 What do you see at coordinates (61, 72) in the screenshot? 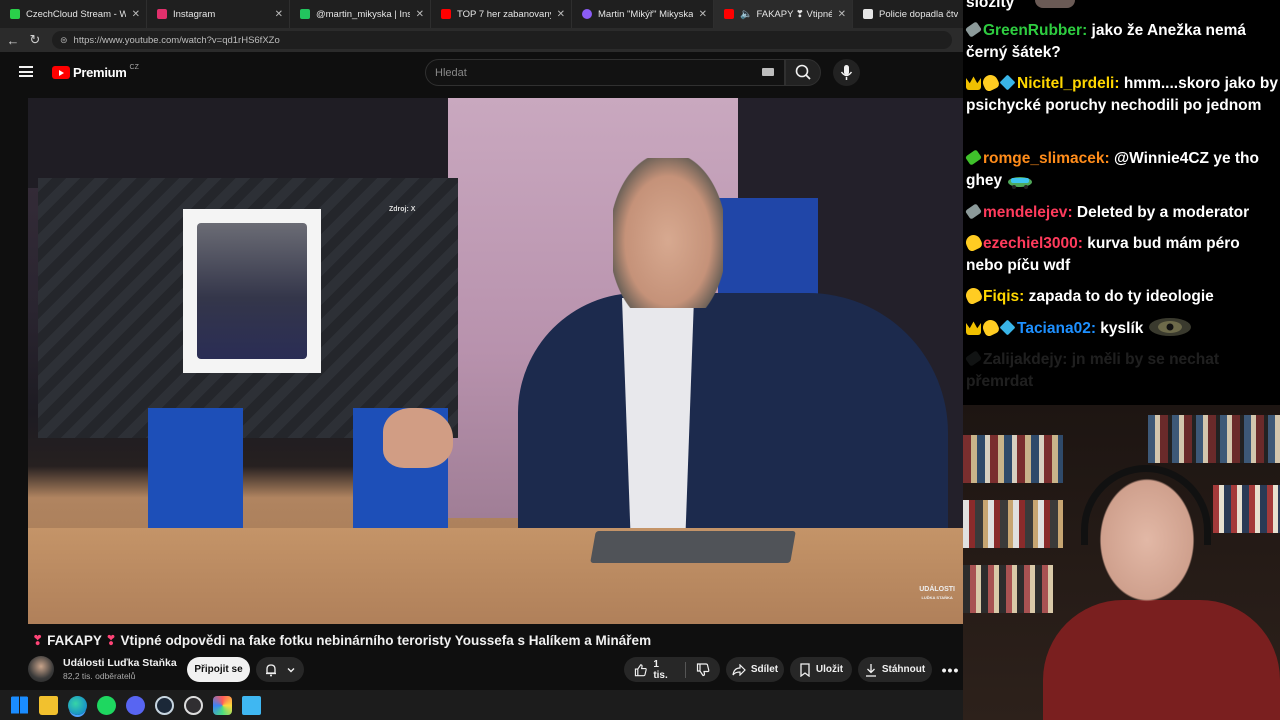
I see `youtube-play-icon` at bounding box center [61, 72].